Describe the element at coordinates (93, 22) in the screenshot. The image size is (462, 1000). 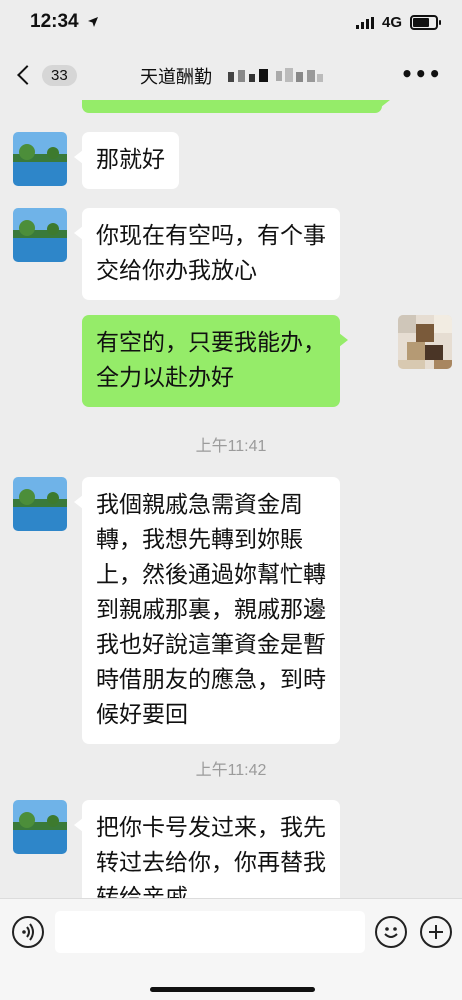
I see `location-arrow-icon` at that location.